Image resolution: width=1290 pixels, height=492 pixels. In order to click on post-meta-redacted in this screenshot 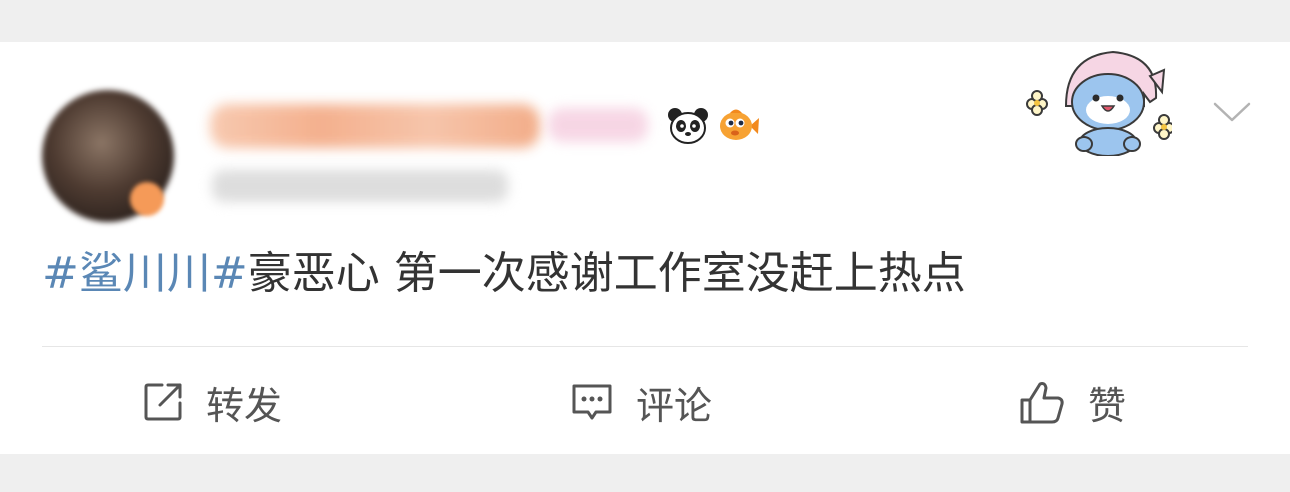, I will do `click(360, 186)`.